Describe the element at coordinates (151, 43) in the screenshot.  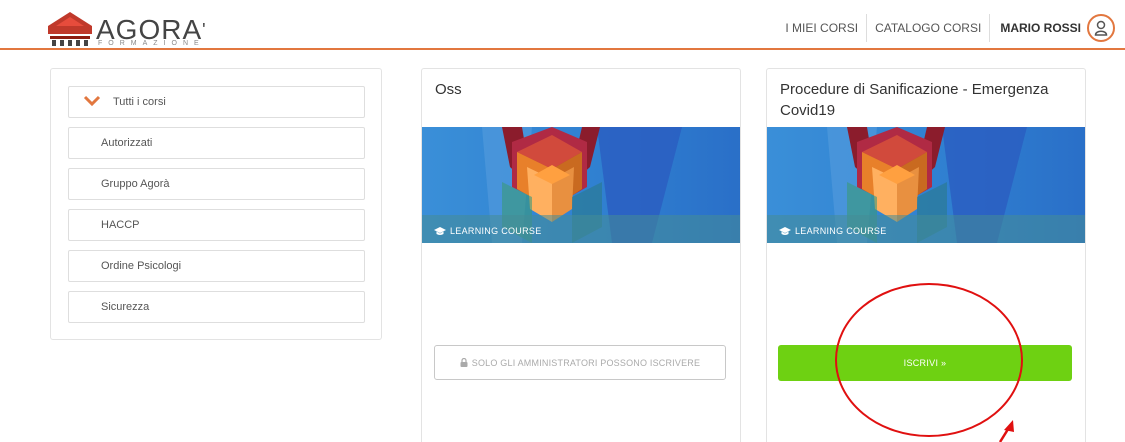
I see `logo-subtitle: FORMAZIONE` at that location.